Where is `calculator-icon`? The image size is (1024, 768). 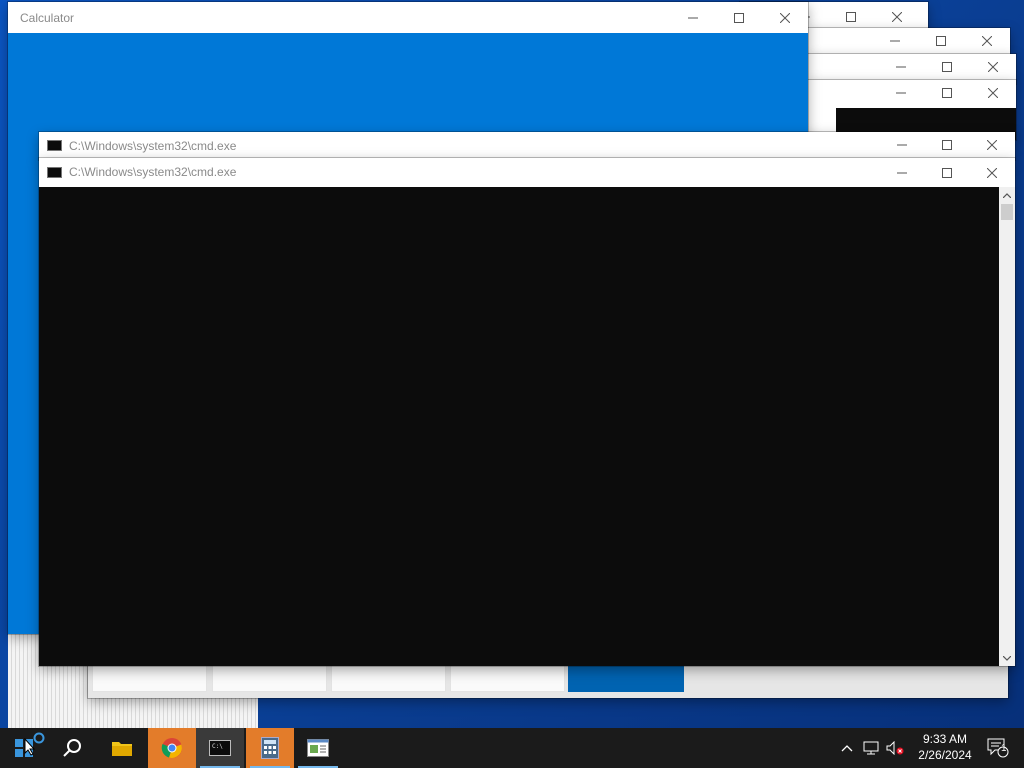 calculator-icon is located at coordinates (270, 748).